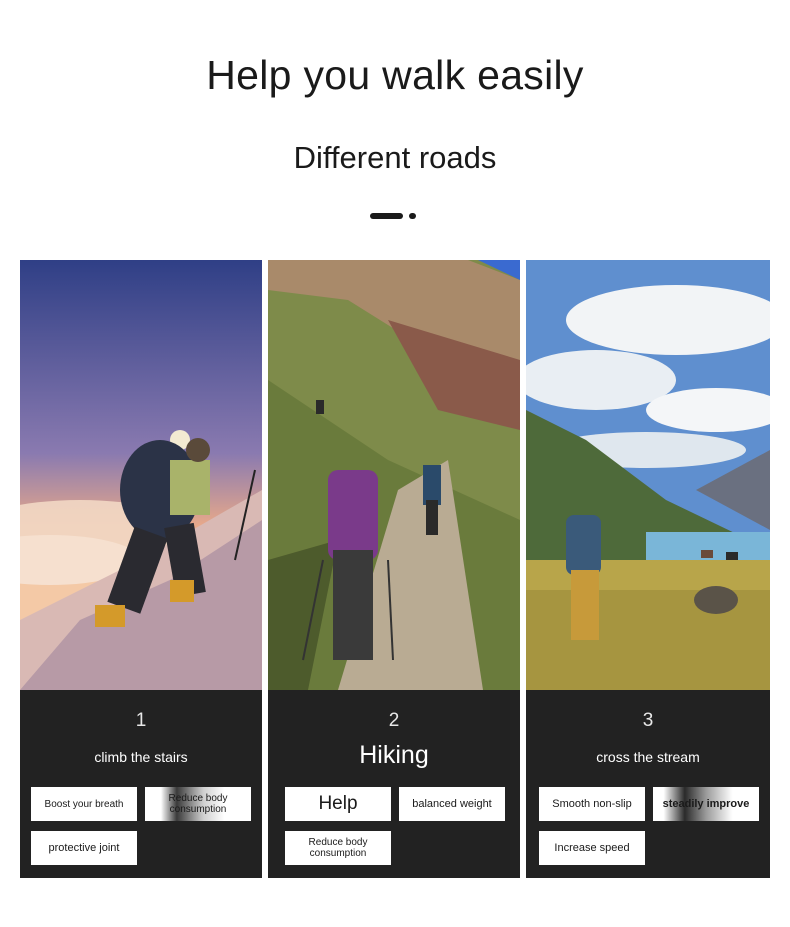 The width and height of the screenshot is (790, 927). I want to click on feature-chip: Smooth non-slip, so click(592, 804).